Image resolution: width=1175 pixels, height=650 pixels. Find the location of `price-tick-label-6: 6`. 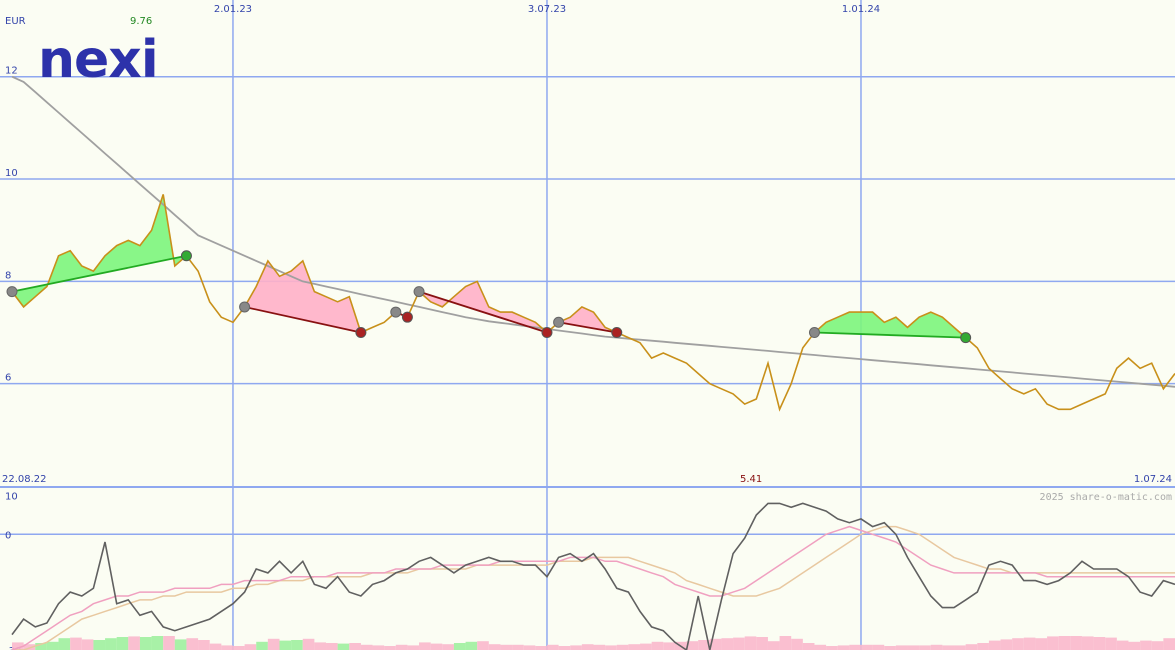

price-tick-label-6: 6 is located at coordinates (8, 378).